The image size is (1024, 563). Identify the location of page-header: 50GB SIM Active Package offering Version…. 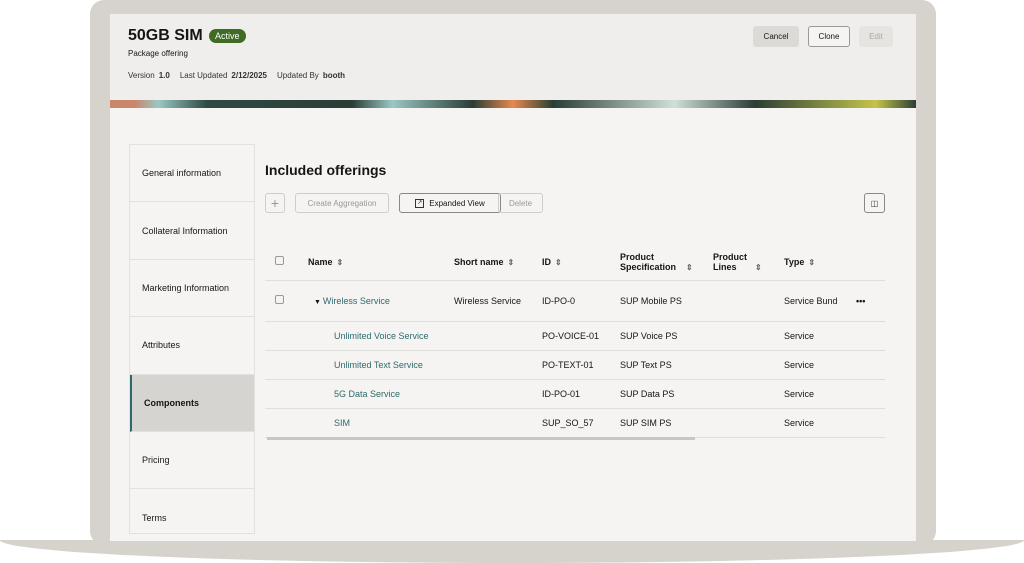
(513, 57).